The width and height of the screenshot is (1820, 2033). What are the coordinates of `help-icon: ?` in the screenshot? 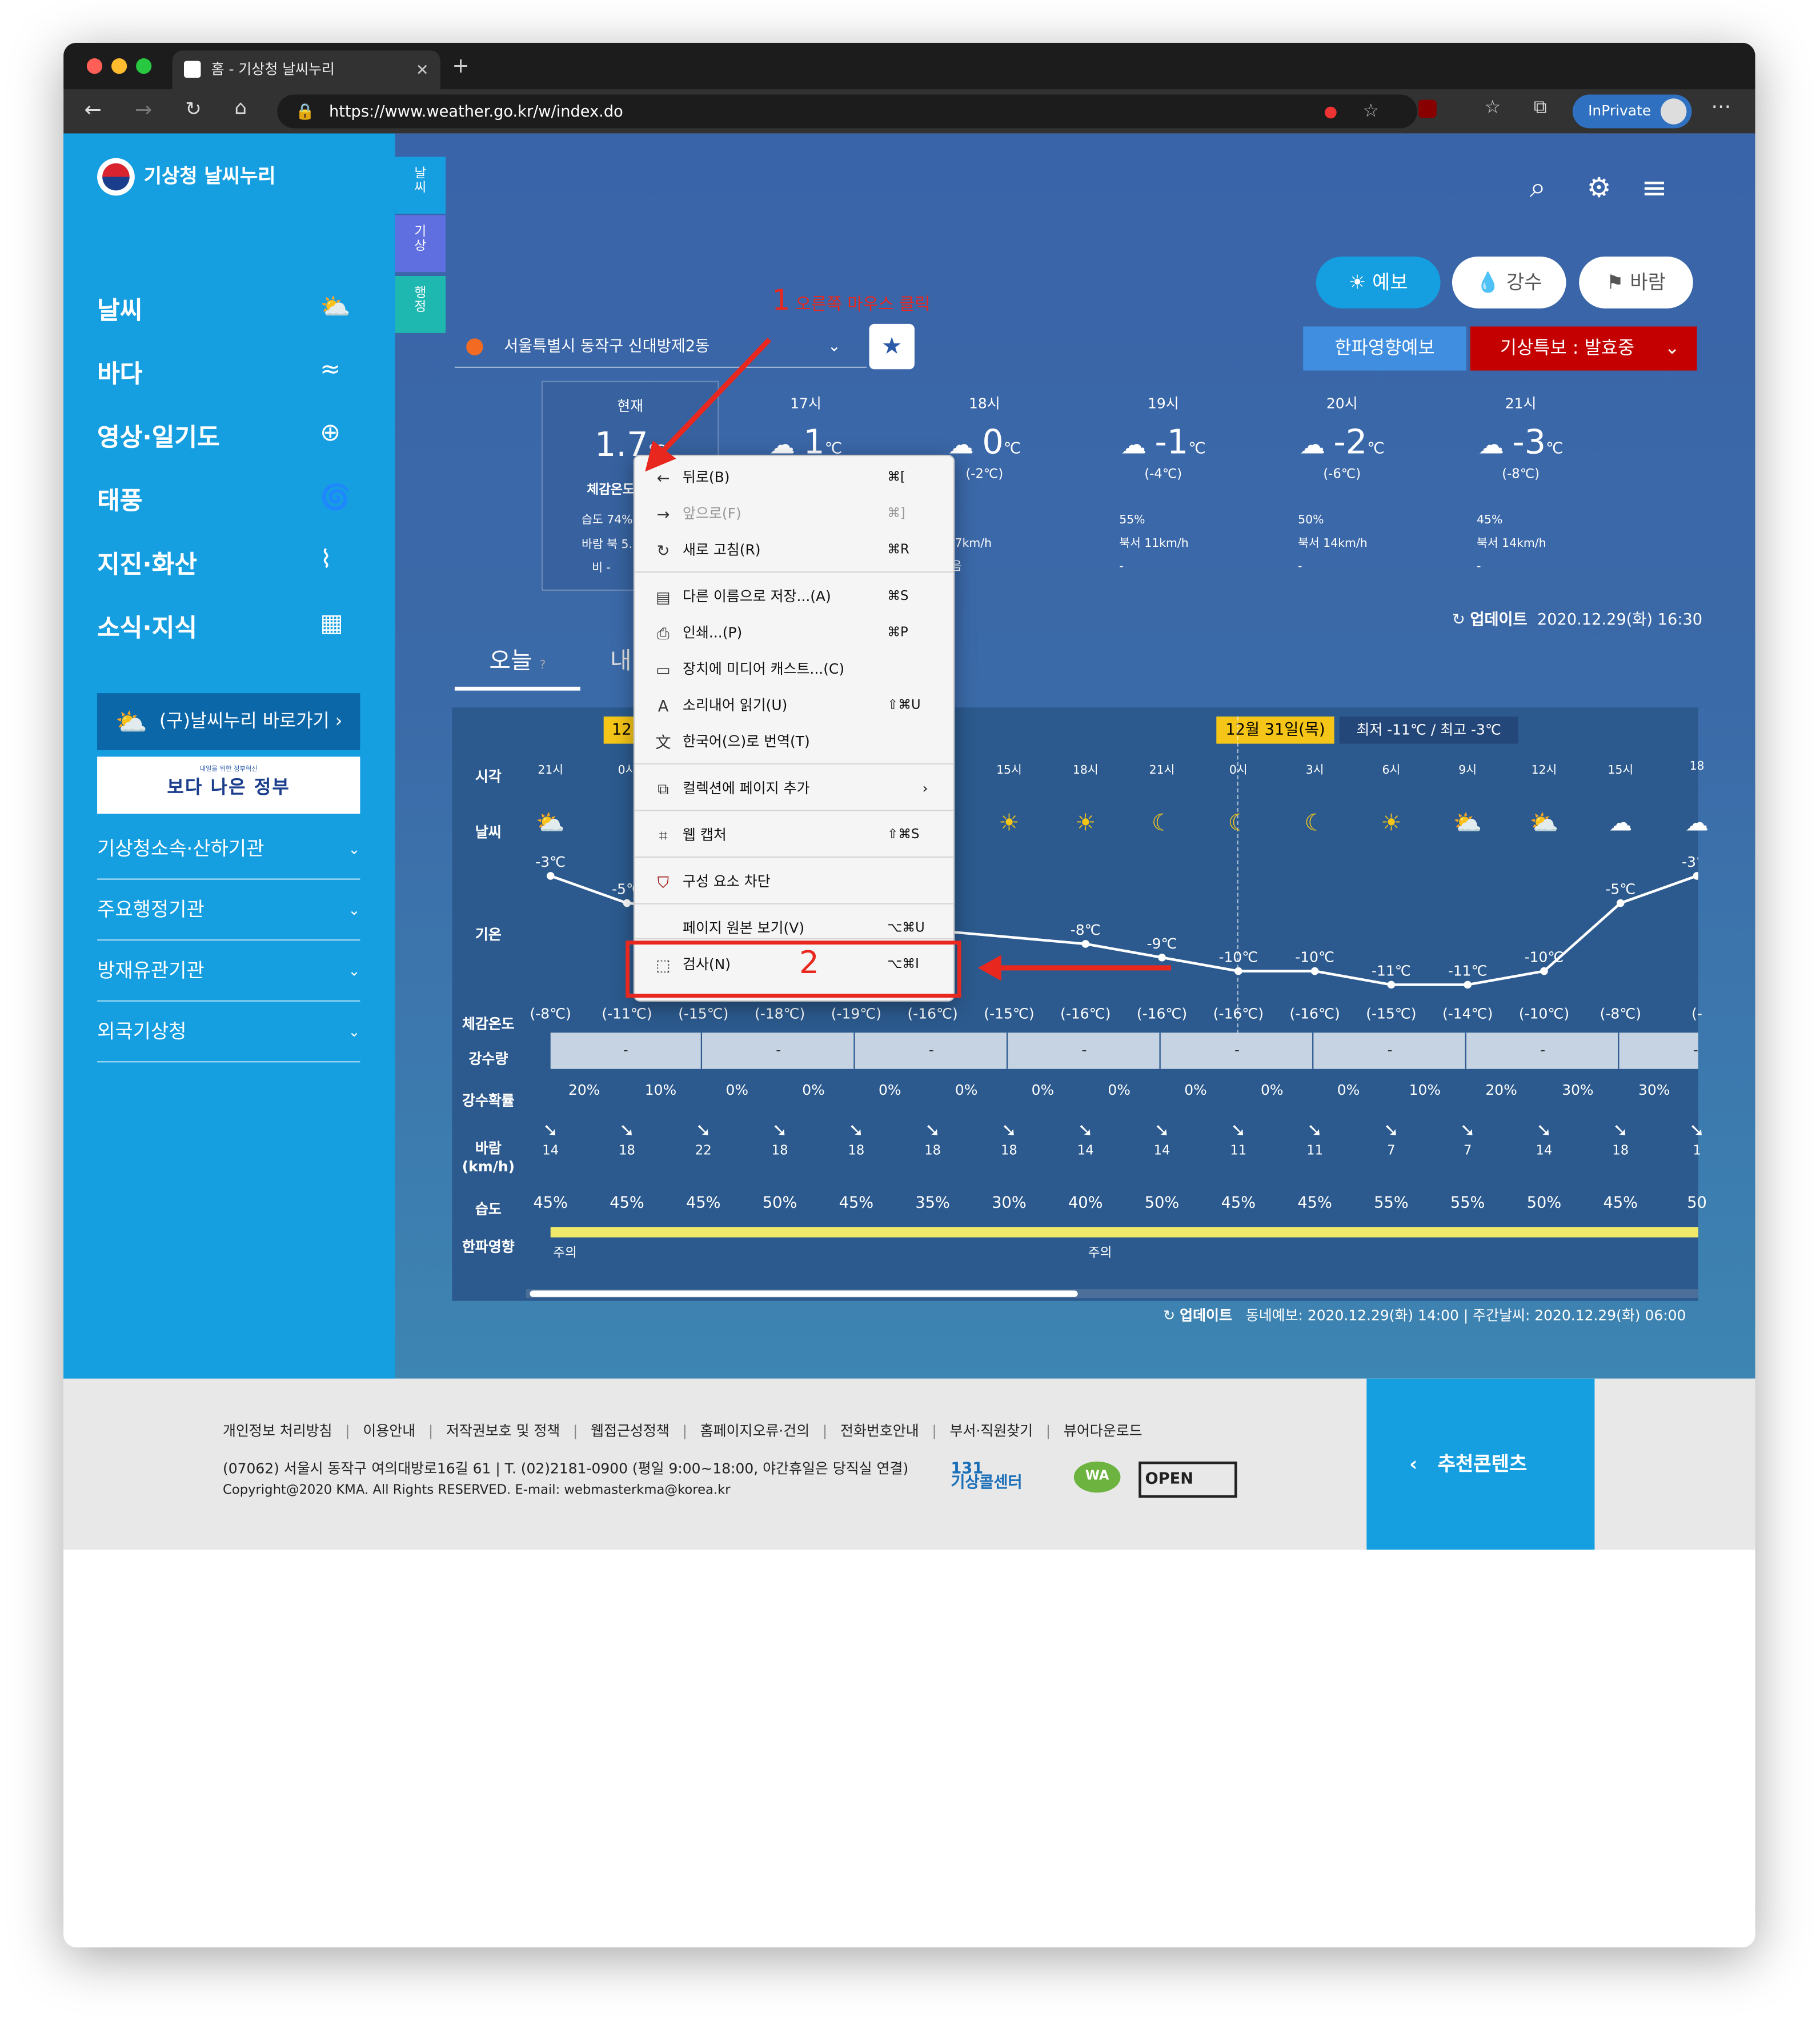 It's located at (543, 666).